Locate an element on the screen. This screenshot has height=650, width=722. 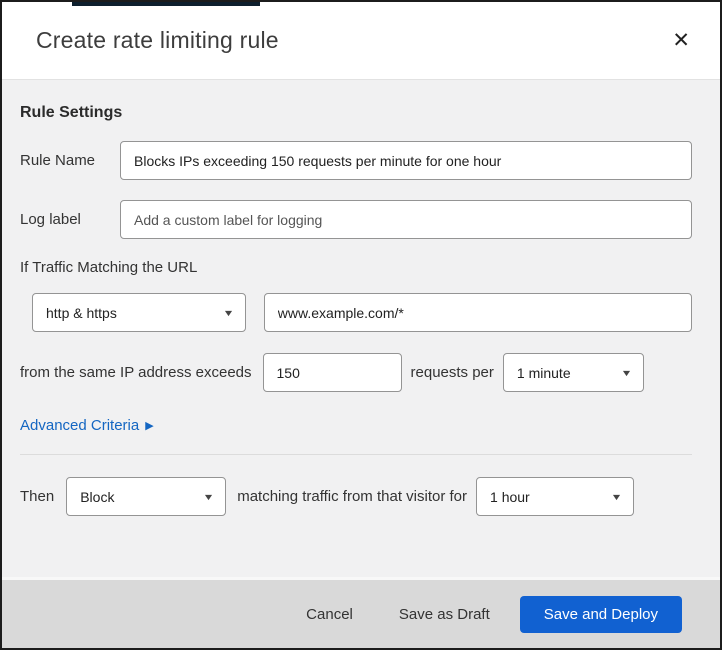
scheme-select: http & https ▼ is located at coordinates (139, 312).